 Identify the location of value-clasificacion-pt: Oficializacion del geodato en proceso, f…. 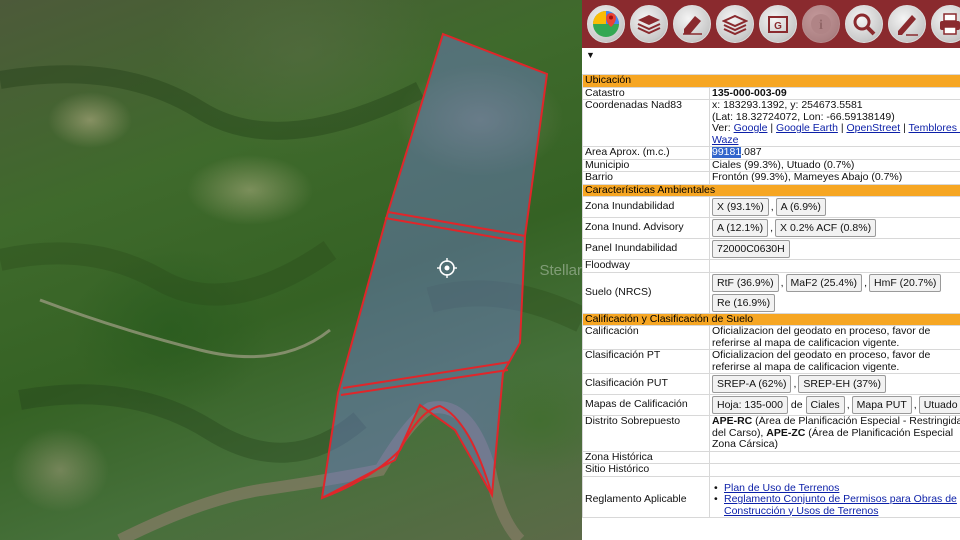
(834, 361).